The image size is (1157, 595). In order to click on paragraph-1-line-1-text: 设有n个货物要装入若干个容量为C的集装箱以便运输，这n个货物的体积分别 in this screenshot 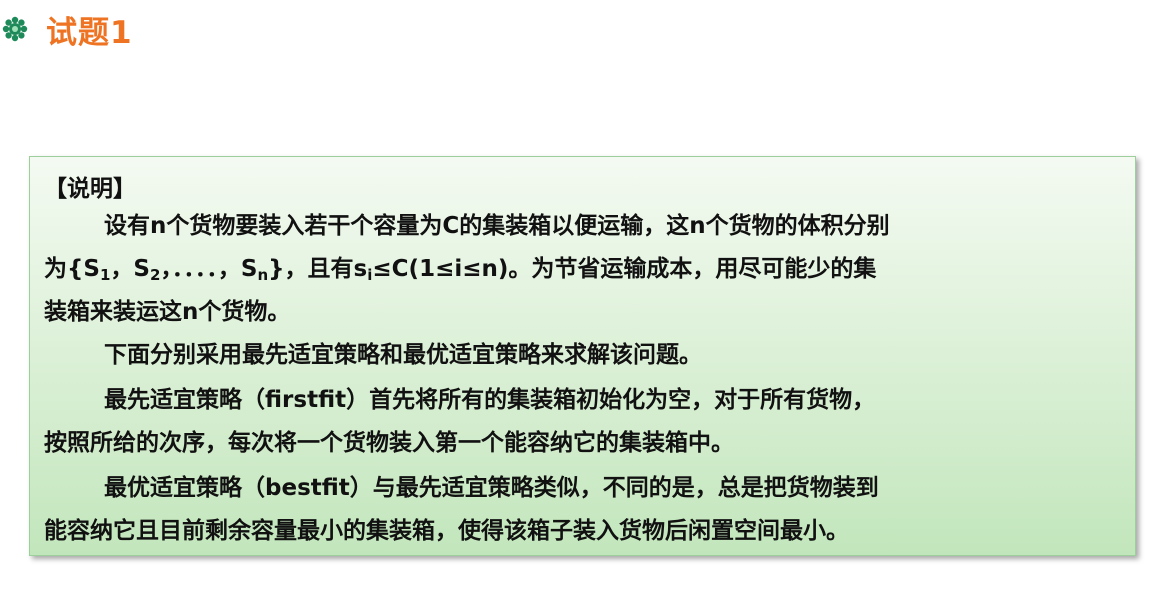, I will do `click(497, 226)`.